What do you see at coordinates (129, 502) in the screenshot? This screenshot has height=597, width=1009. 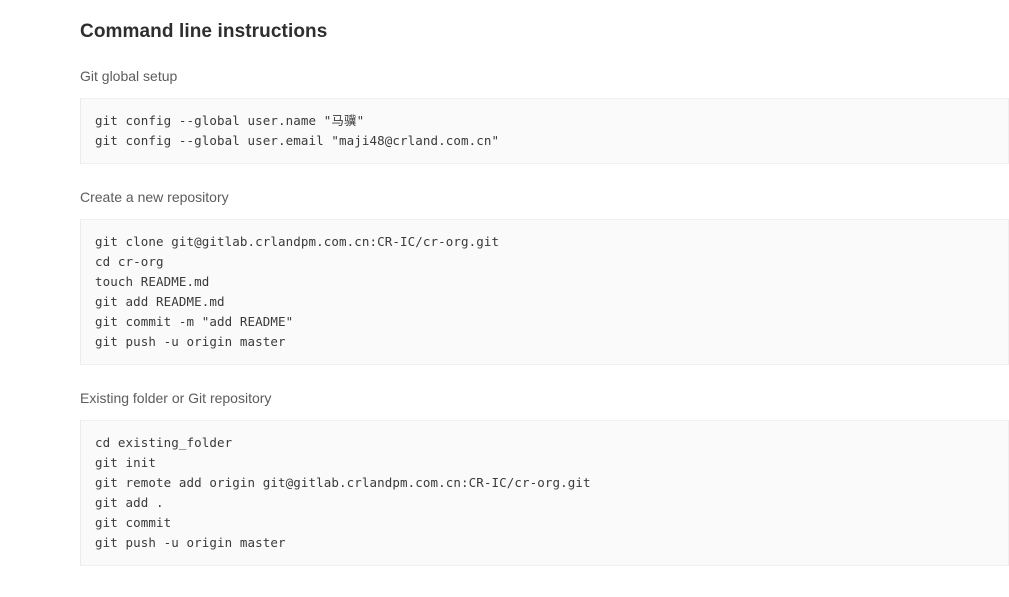 I see `code-line: git add .` at bounding box center [129, 502].